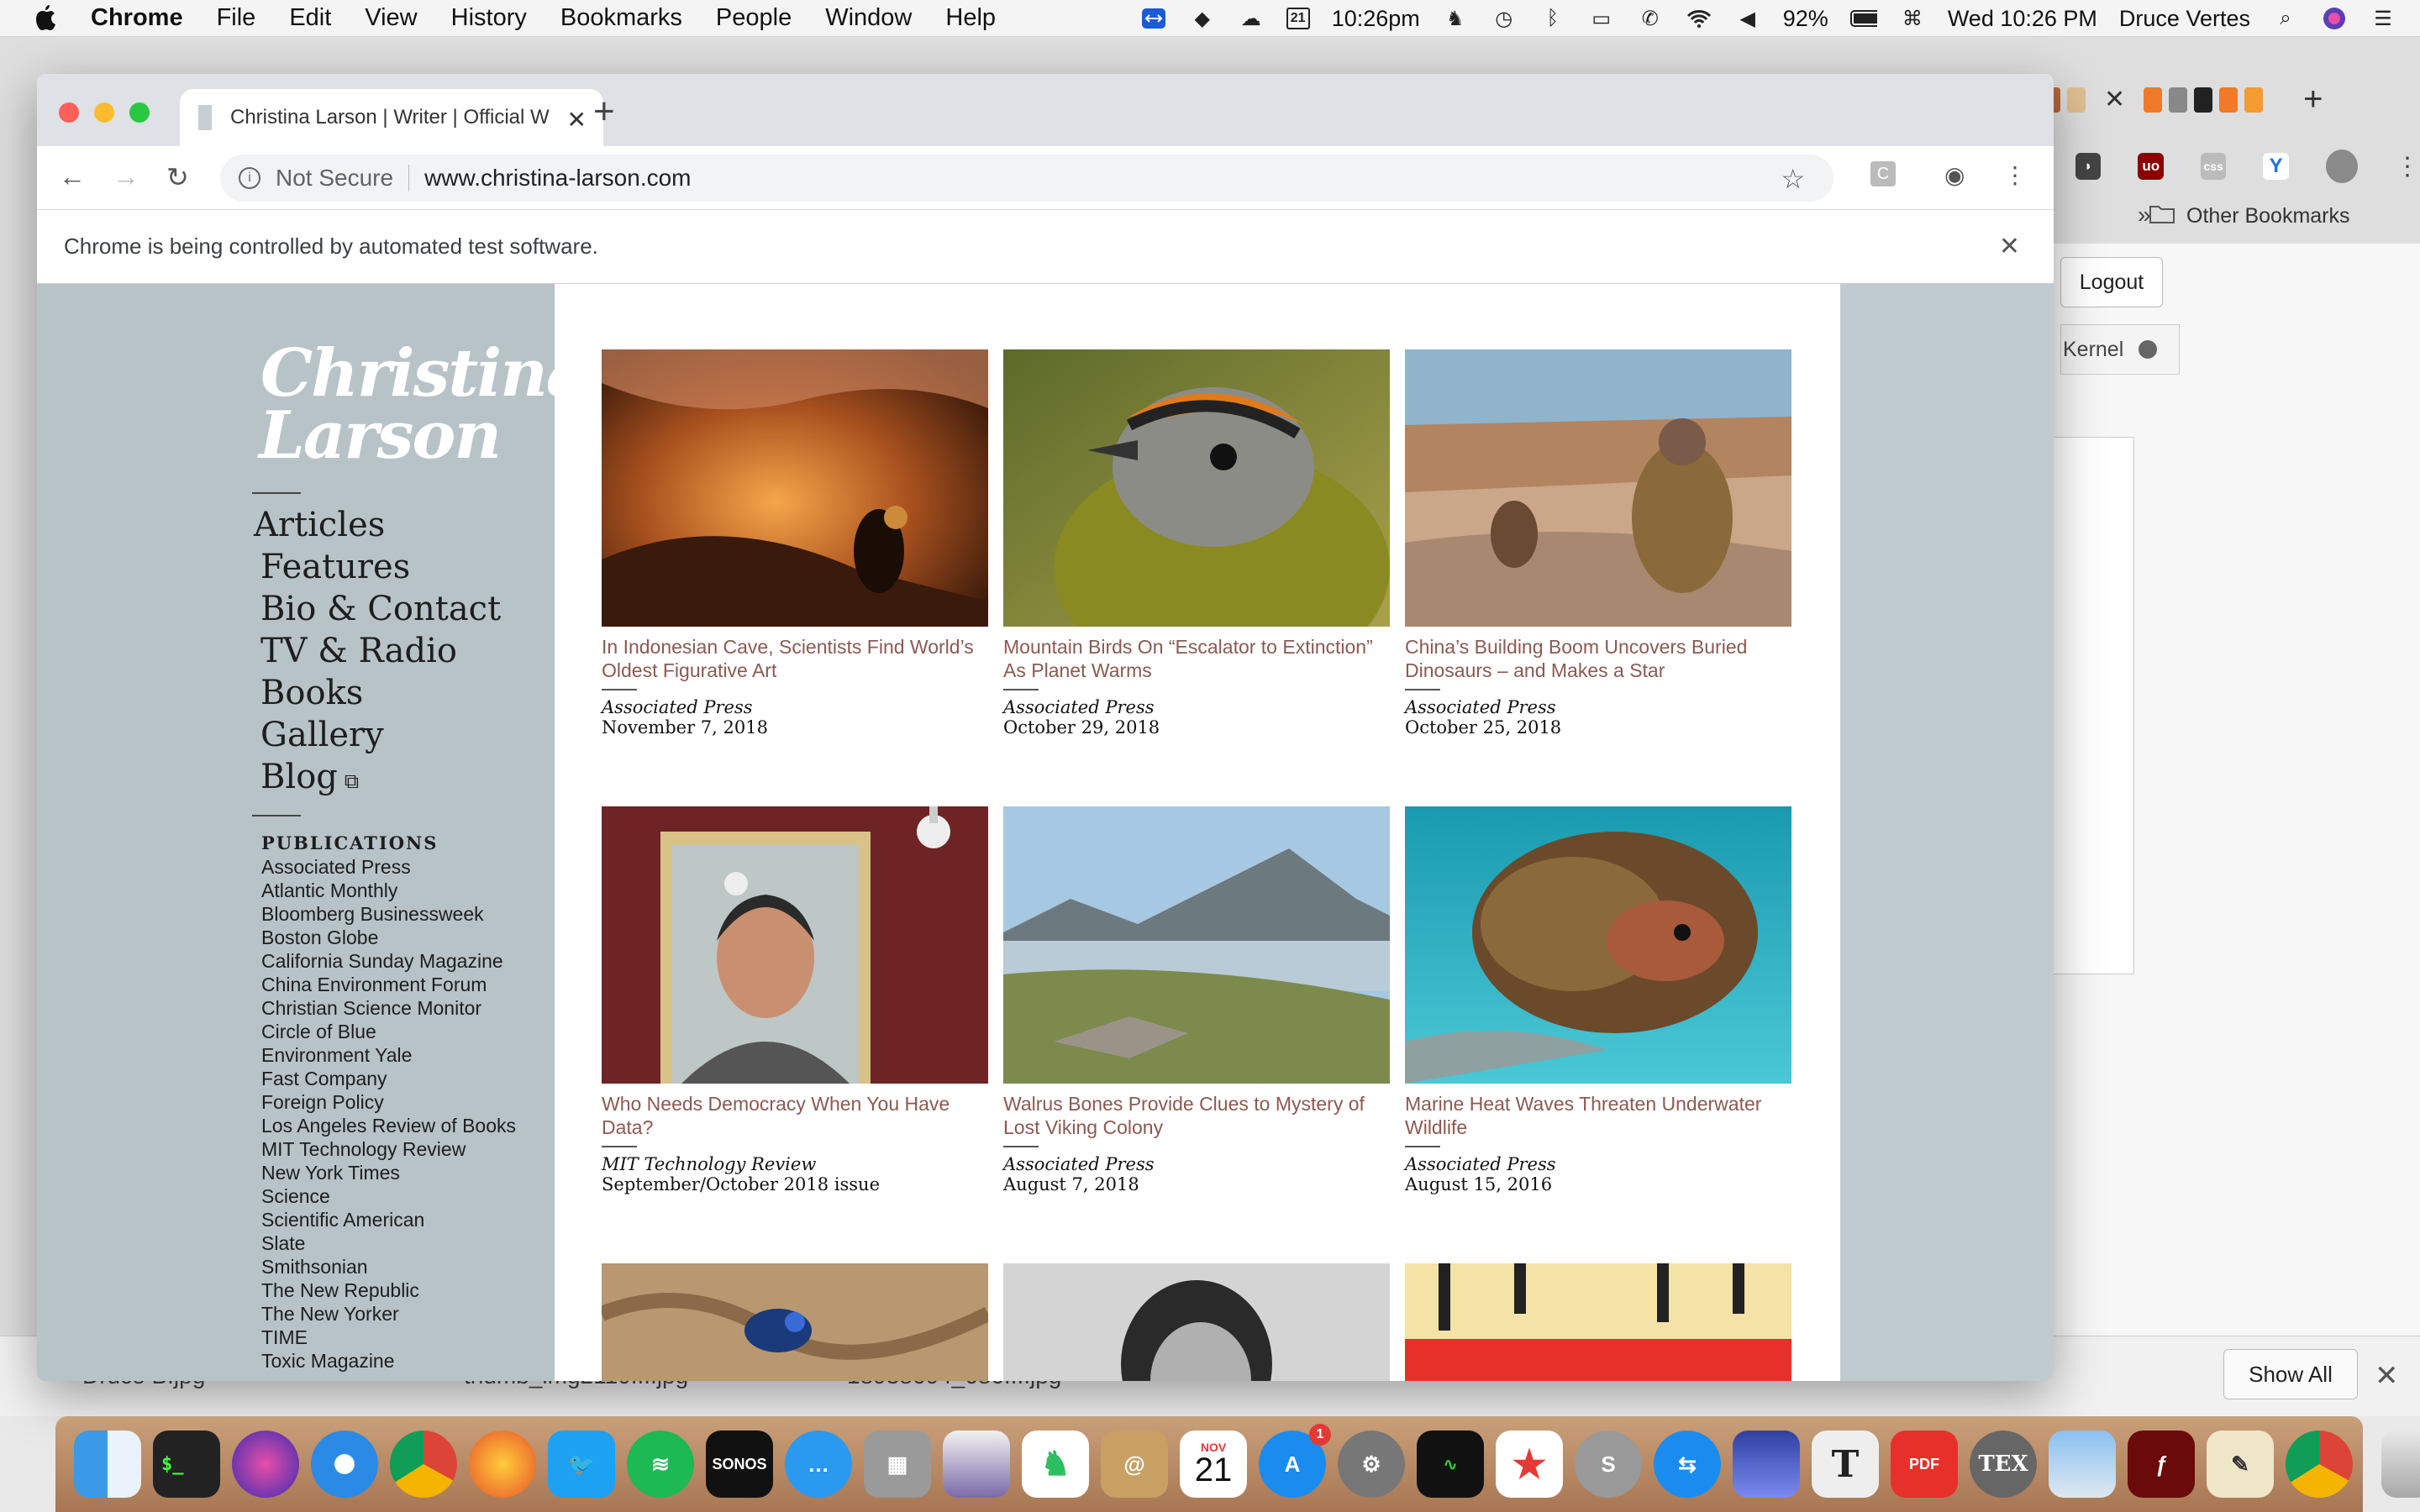 The image size is (2420, 1512). Describe the element at coordinates (73, 176) in the screenshot. I see `back-arrow-icon: ←` at that location.